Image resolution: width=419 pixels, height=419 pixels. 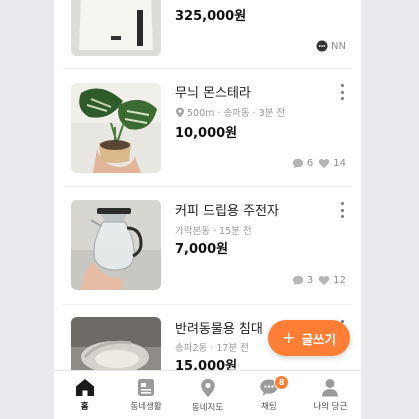 I want to click on product-title: 반려동물용 침대, so click(x=219, y=329).